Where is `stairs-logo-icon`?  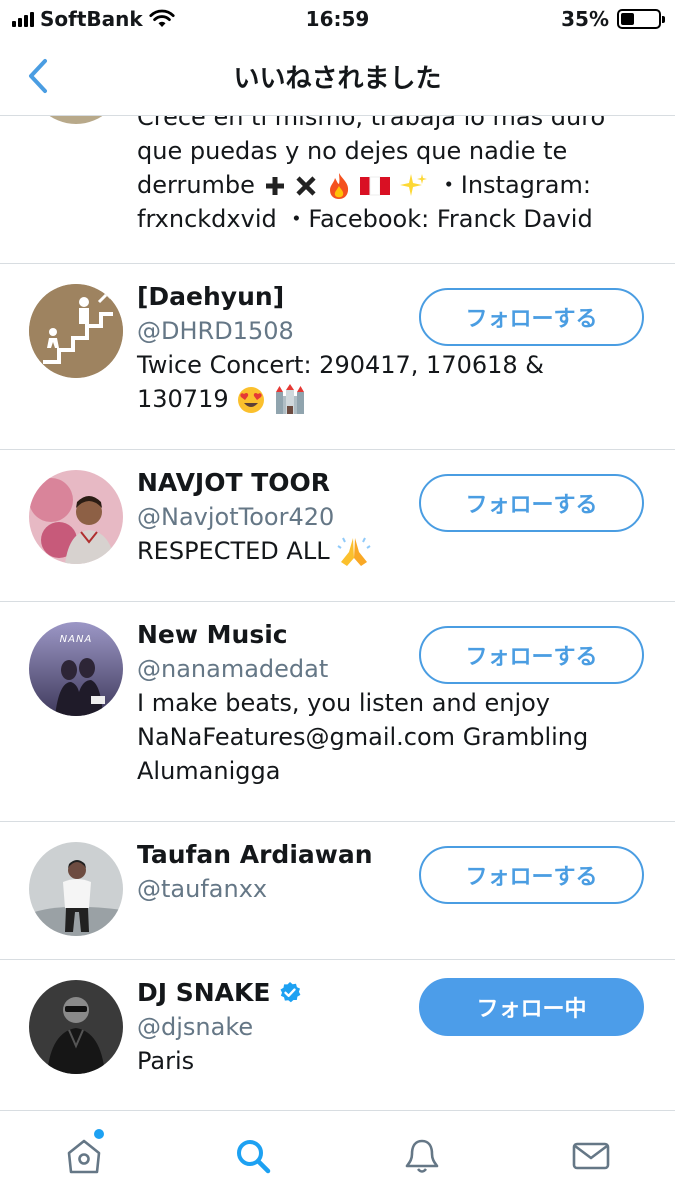
stairs-logo-icon is located at coordinates (76, 331).